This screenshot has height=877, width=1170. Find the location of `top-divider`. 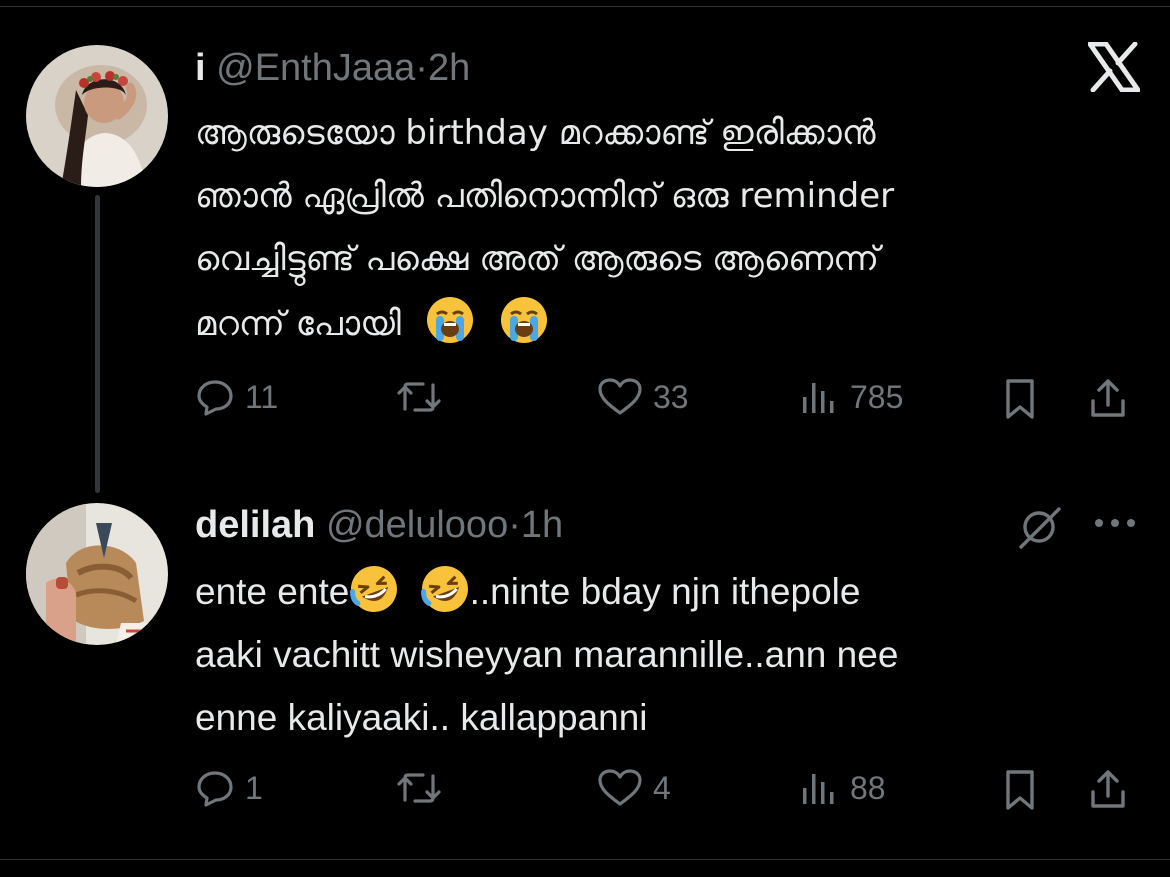

top-divider is located at coordinates (585, 3).